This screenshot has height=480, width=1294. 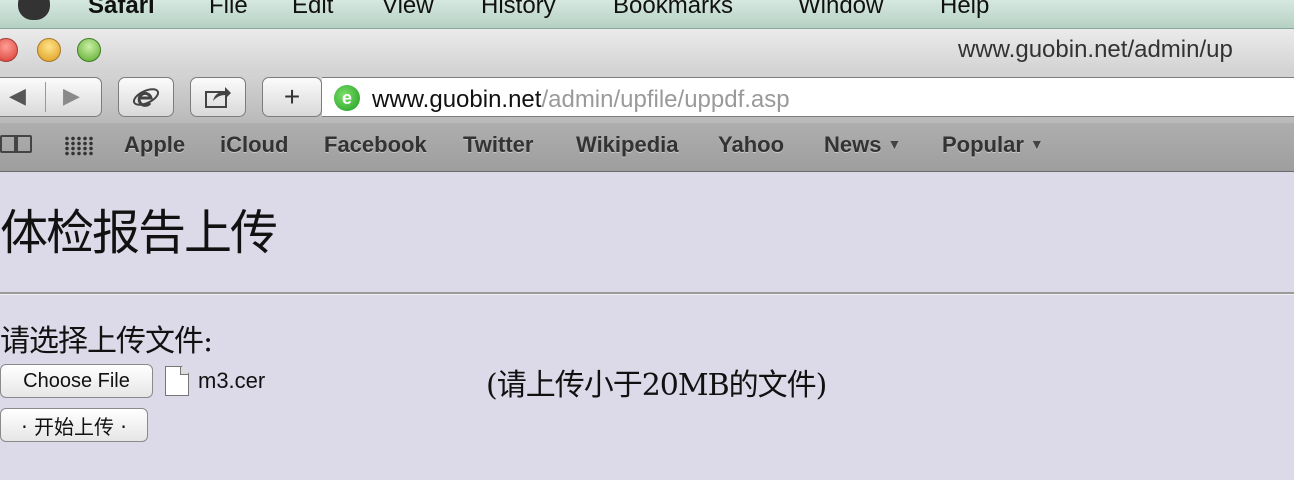 I want to click on choose-file-button: Choose File, so click(x=76, y=381).